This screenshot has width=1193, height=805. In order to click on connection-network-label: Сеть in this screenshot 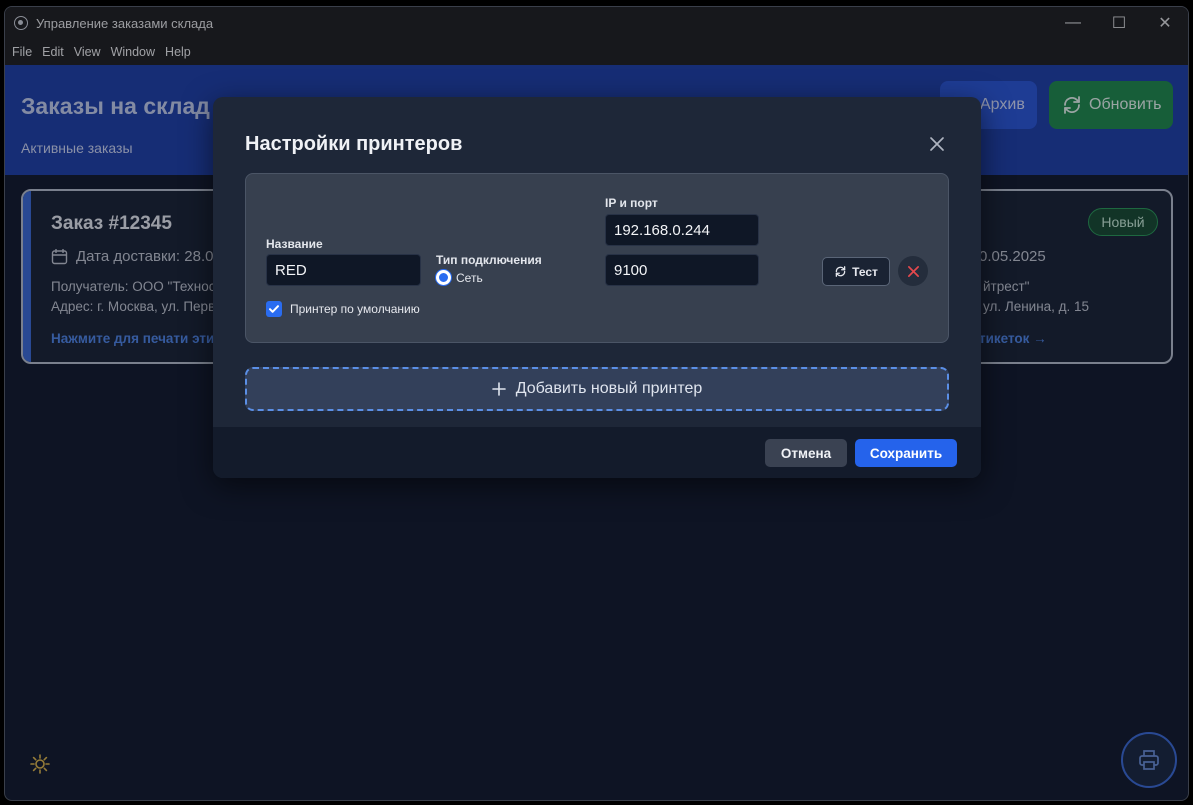, I will do `click(469, 278)`.